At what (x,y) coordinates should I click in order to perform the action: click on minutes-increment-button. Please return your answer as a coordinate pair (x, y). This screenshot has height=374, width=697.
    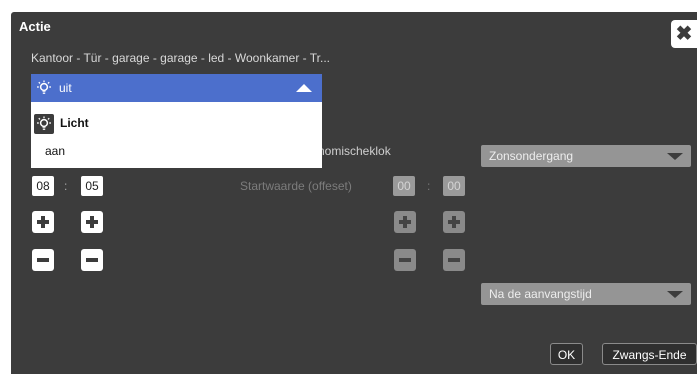
    Looking at the image, I should click on (92, 222).